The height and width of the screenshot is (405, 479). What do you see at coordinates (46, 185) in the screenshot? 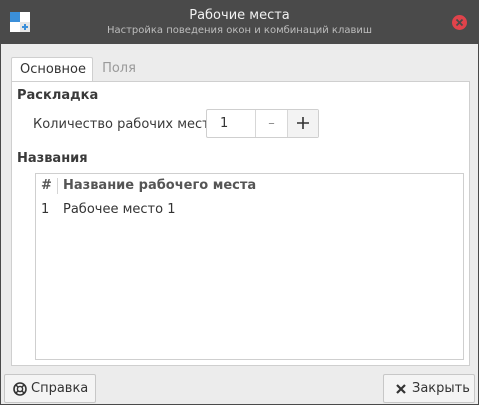
I see `column-header-number: #` at bounding box center [46, 185].